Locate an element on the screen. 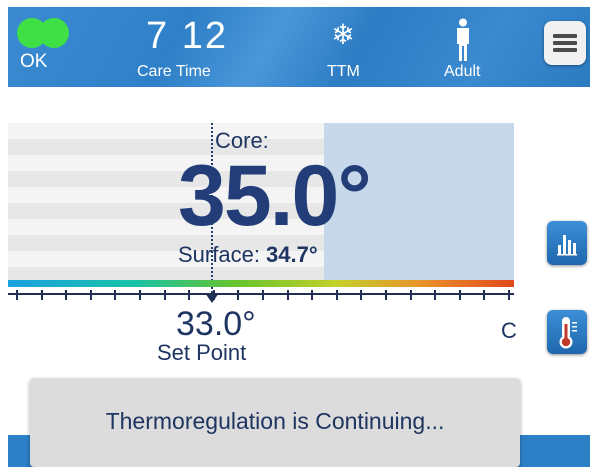 This screenshot has width=596, height=471. mode-label: TTM is located at coordinates (343, 71).